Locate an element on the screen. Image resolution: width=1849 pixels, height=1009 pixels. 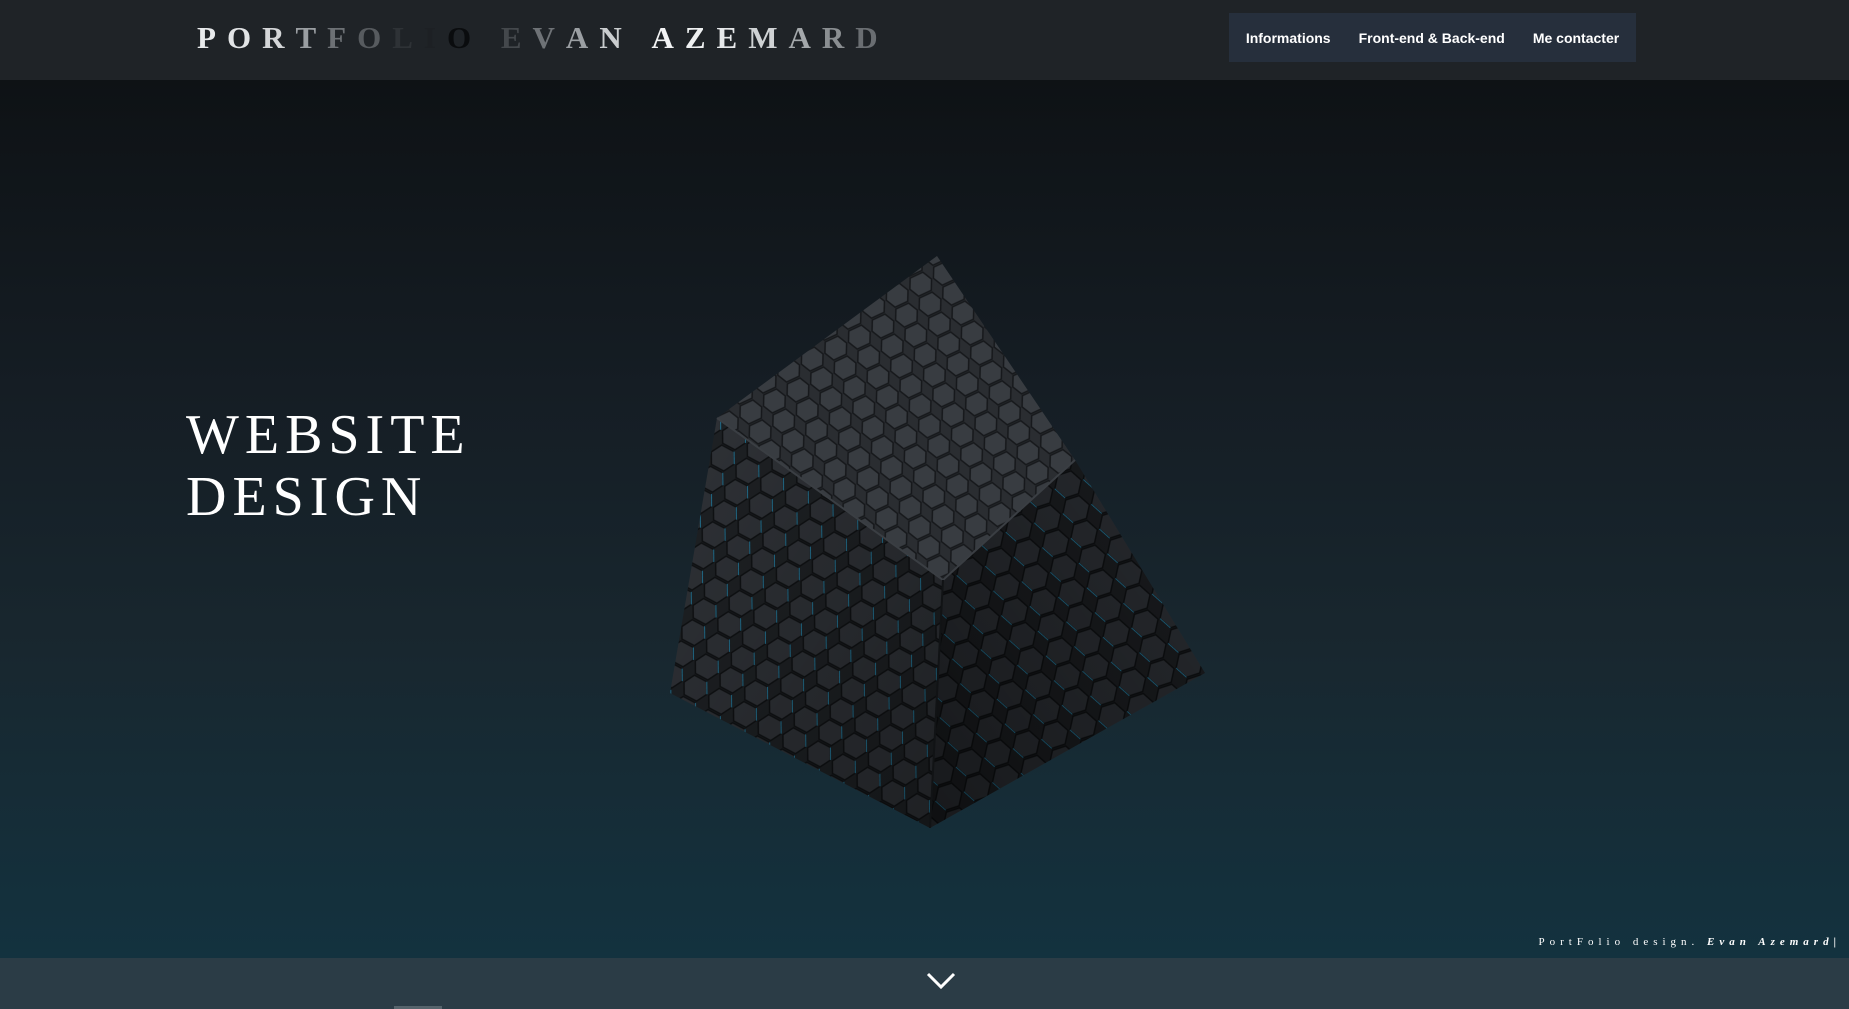
footer-tagline: PortFolio design. Evan Azemard| is located at coordinates (1690, 942).